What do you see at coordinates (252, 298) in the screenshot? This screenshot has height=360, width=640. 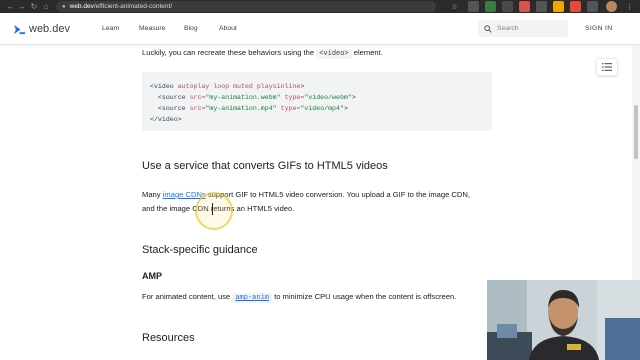 I see `amp-anim-link: amp-anim` at bounding box center [252, 298].